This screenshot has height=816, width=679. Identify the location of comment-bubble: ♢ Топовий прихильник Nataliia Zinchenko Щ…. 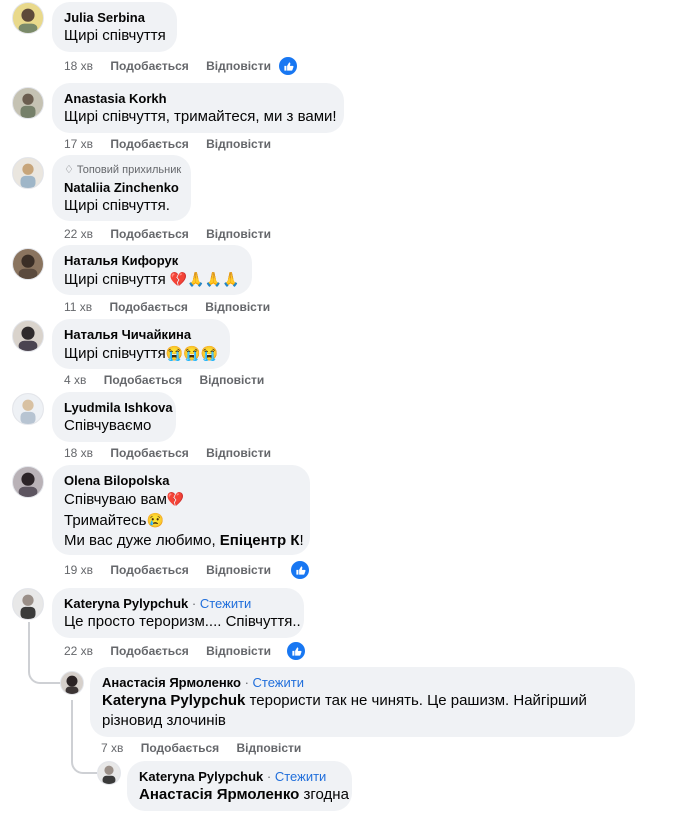
(121, 188).